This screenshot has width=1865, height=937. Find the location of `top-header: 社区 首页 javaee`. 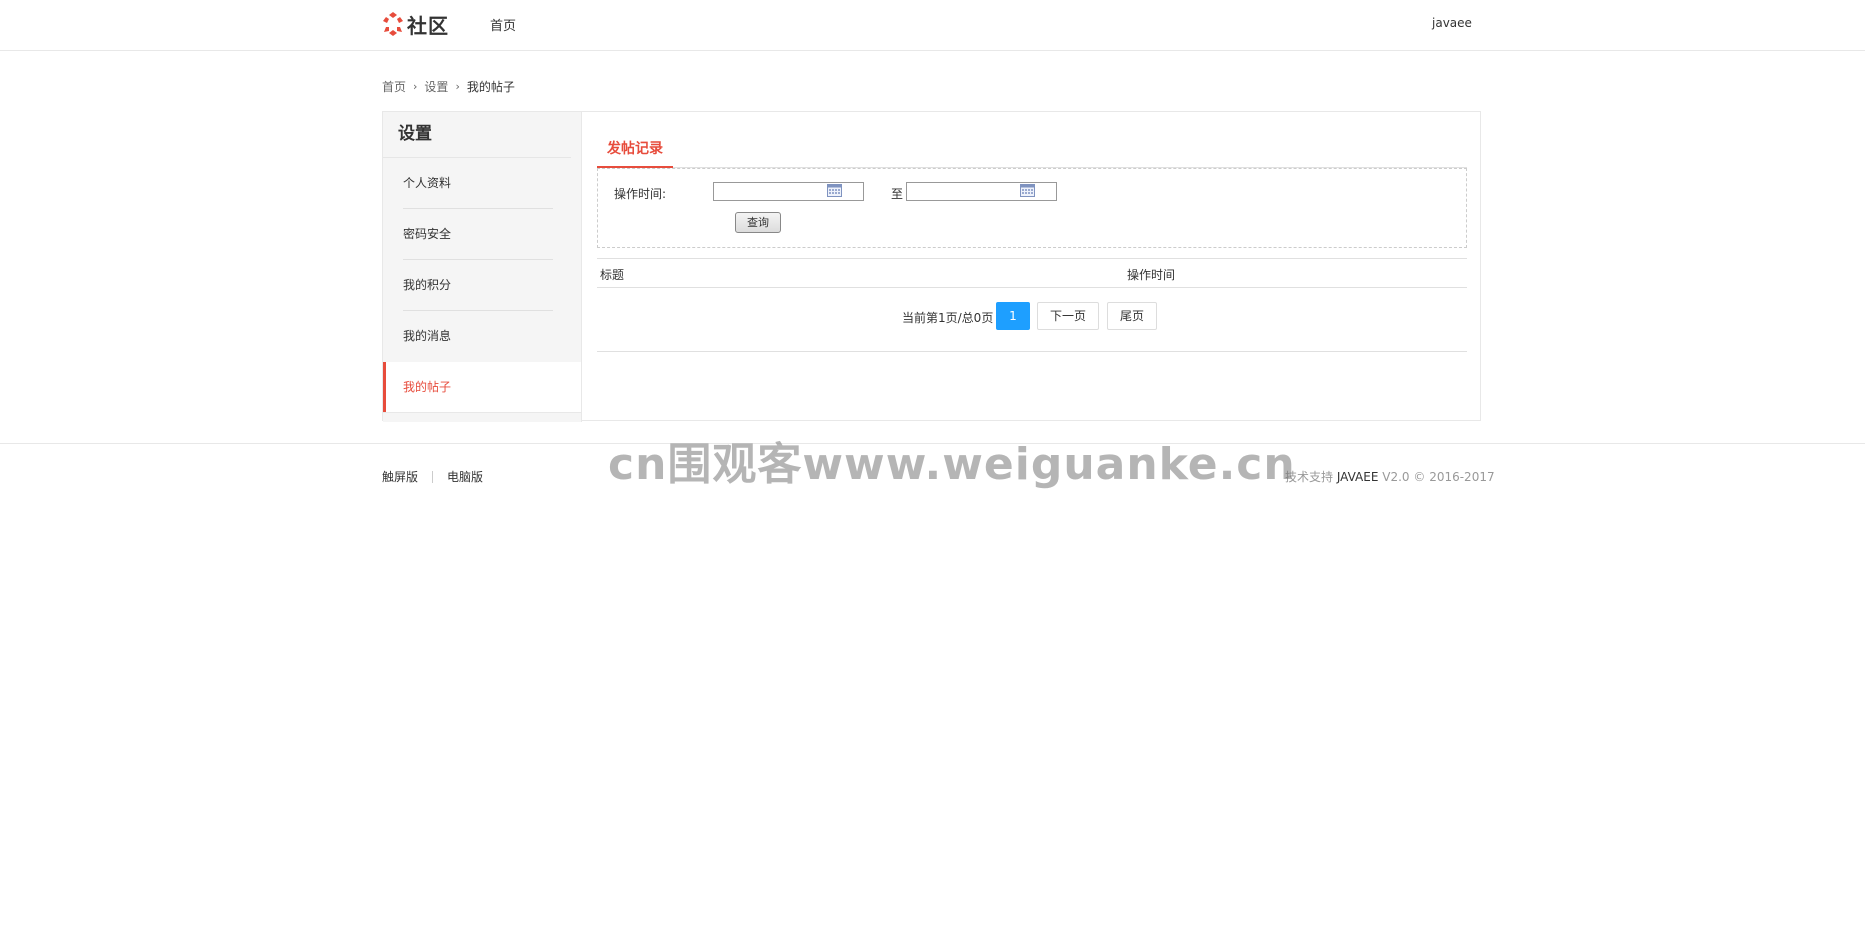

top-header: 社区 首页 javaee is located at coordinates (932, 25).